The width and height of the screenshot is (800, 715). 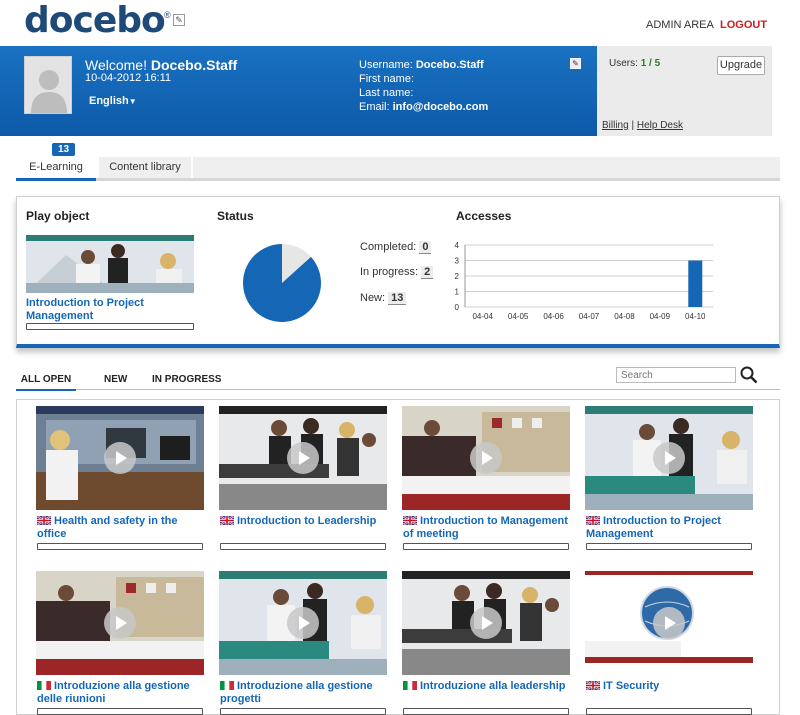 What do you see at coordinates (484, 216) in the screenshot?
I see `accesses-heading: Accesses` at bounding box center [484, 216].